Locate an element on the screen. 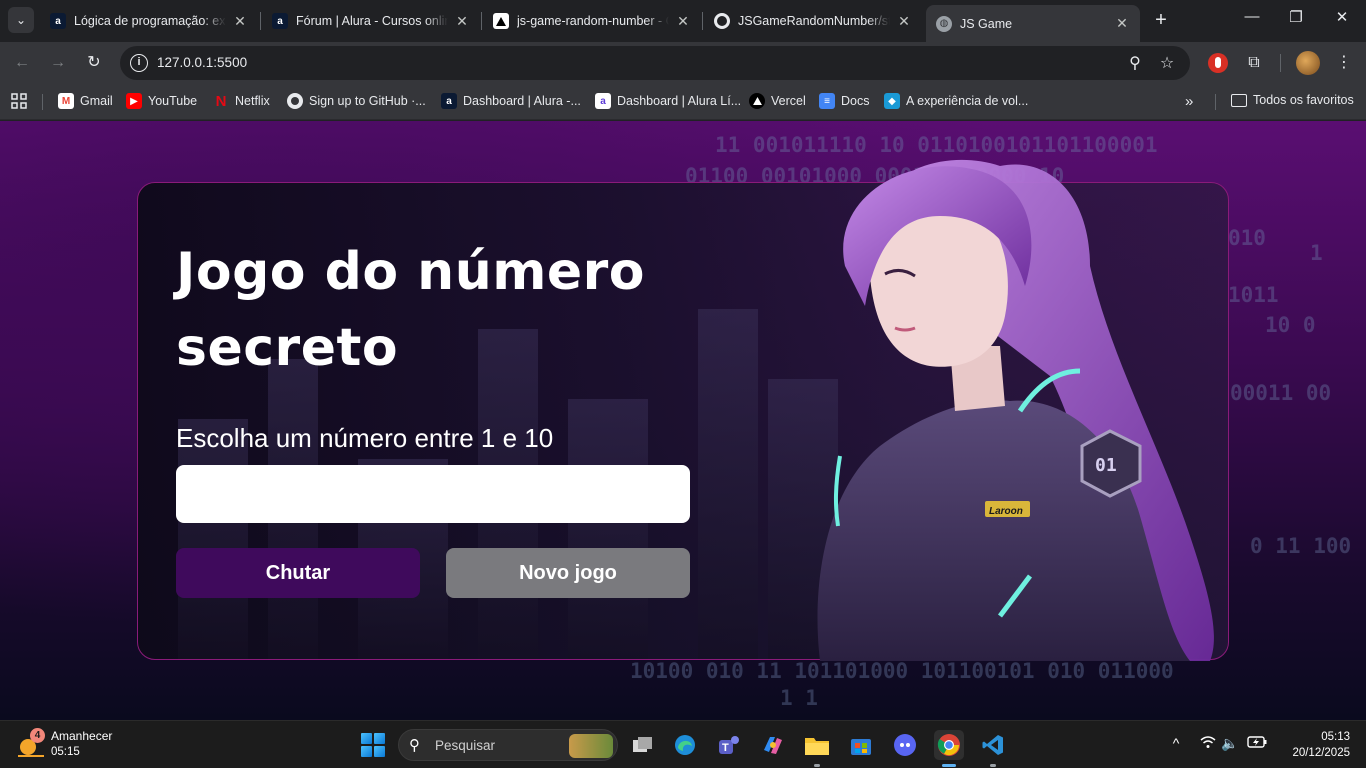 The image size is (1366, 768). all-bookmarks-folder: Todos os favoritos is located at coordinates (1292, 100).